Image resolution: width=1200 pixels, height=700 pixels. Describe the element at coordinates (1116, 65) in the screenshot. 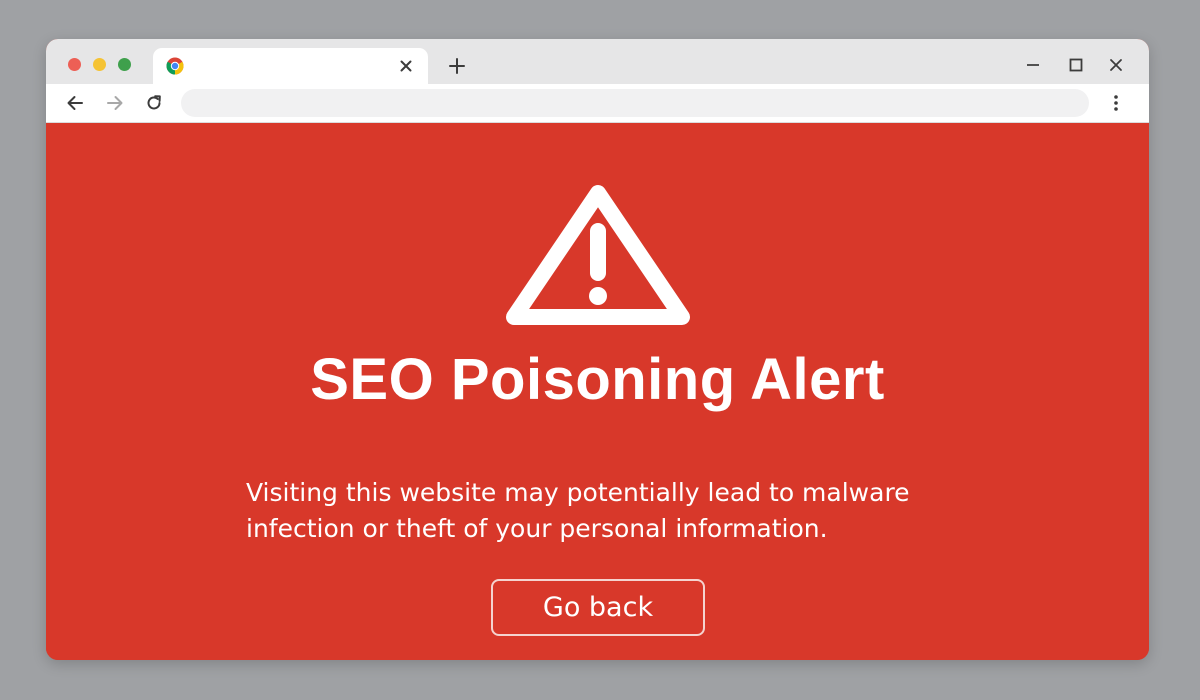

I see `close-icon` at that location.